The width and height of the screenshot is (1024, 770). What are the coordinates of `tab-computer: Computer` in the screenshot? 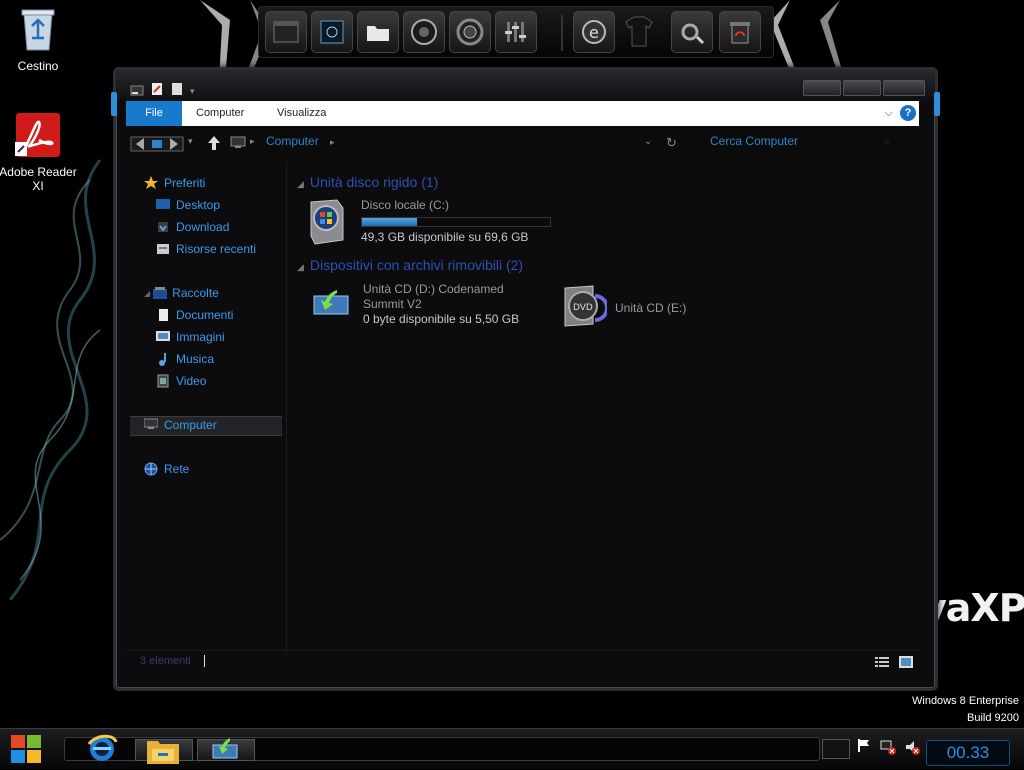 It's located at (220, 113).